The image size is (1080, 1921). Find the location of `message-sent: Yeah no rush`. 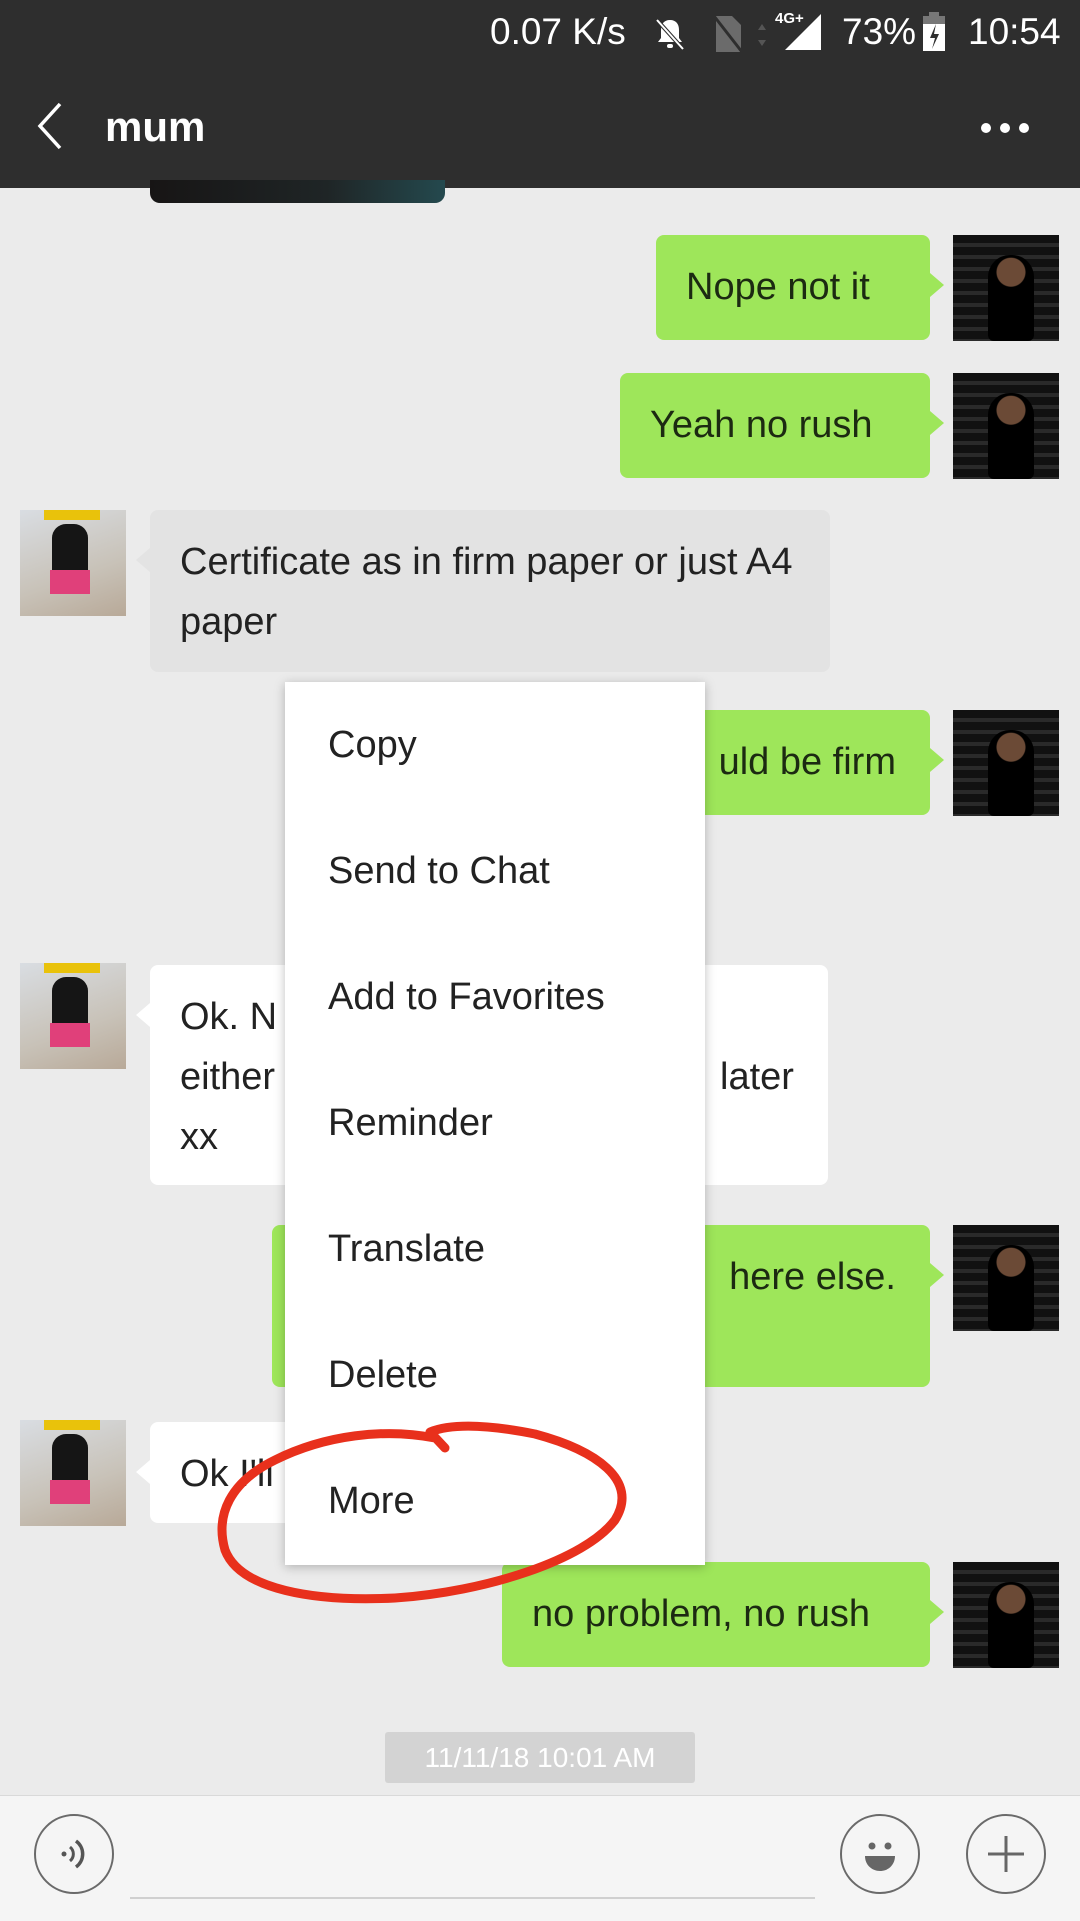

message-sent: Yeah no rush is located at coordinates (782, 425).